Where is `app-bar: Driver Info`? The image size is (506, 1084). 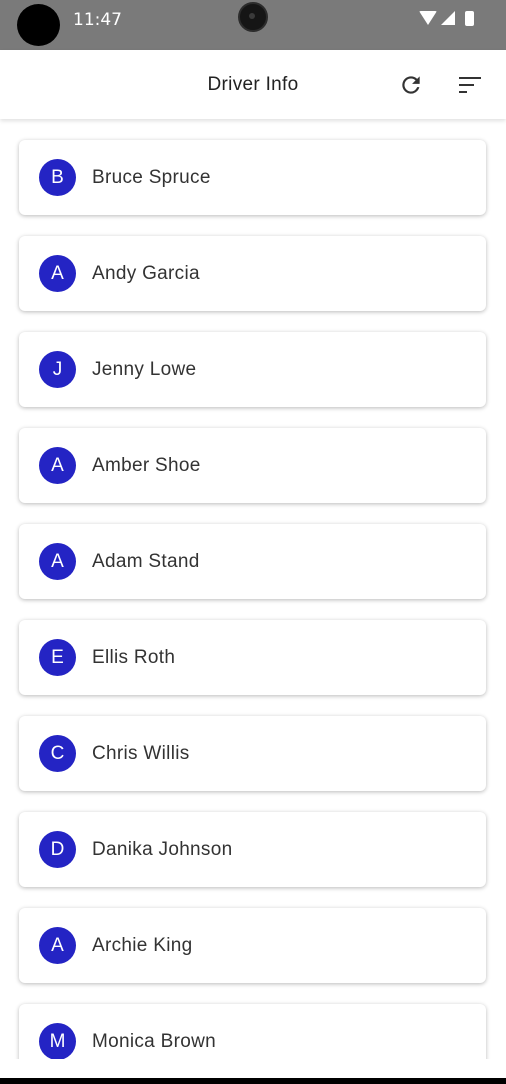
app-bar: Driver Info is located at coordinates (253, 84).